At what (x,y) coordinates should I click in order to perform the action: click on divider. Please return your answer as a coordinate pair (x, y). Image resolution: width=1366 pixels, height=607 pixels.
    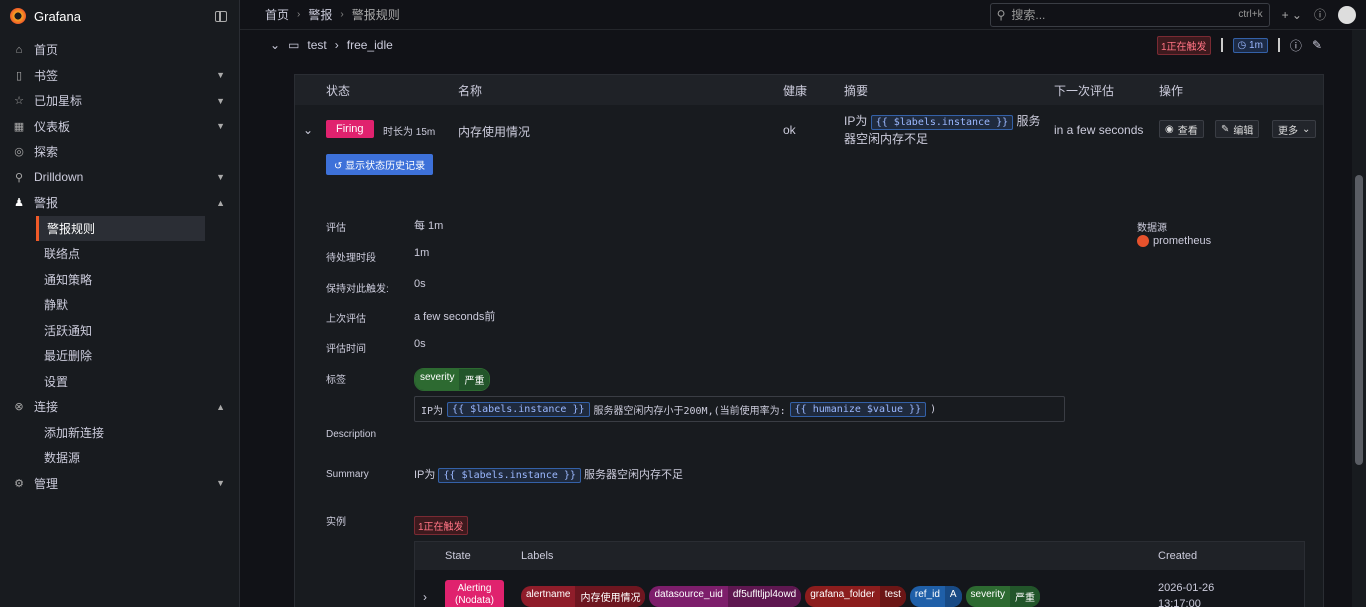
    Looking at the image, I should click on (1221, 45).